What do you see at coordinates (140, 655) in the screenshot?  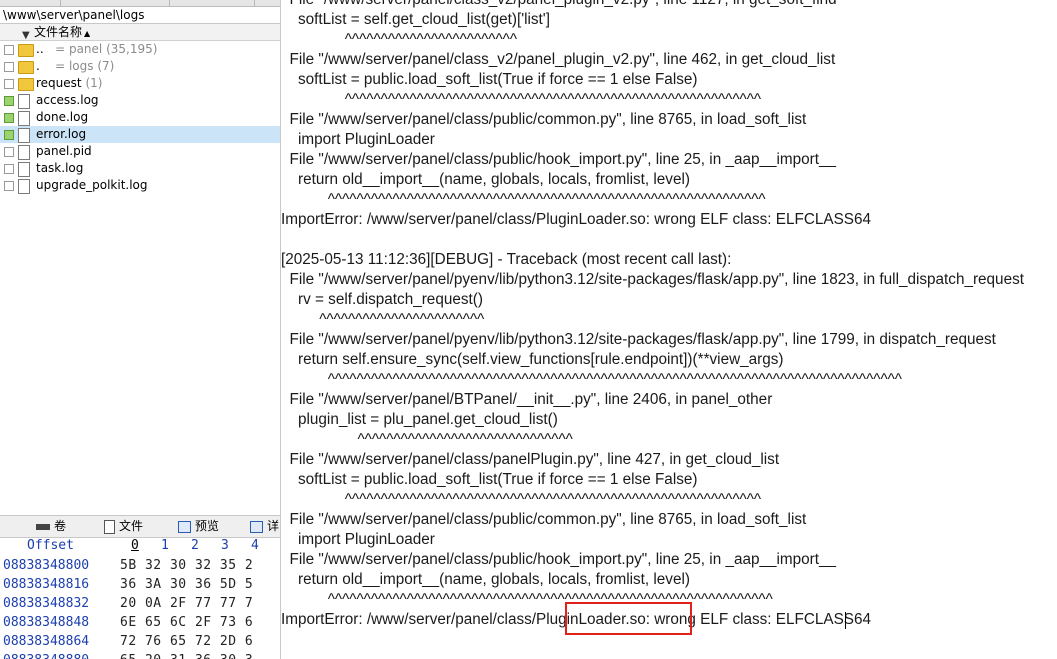 I see `hex-row: 08838348880 65 20 31 36 30 3` at bounding box center [140, 655].